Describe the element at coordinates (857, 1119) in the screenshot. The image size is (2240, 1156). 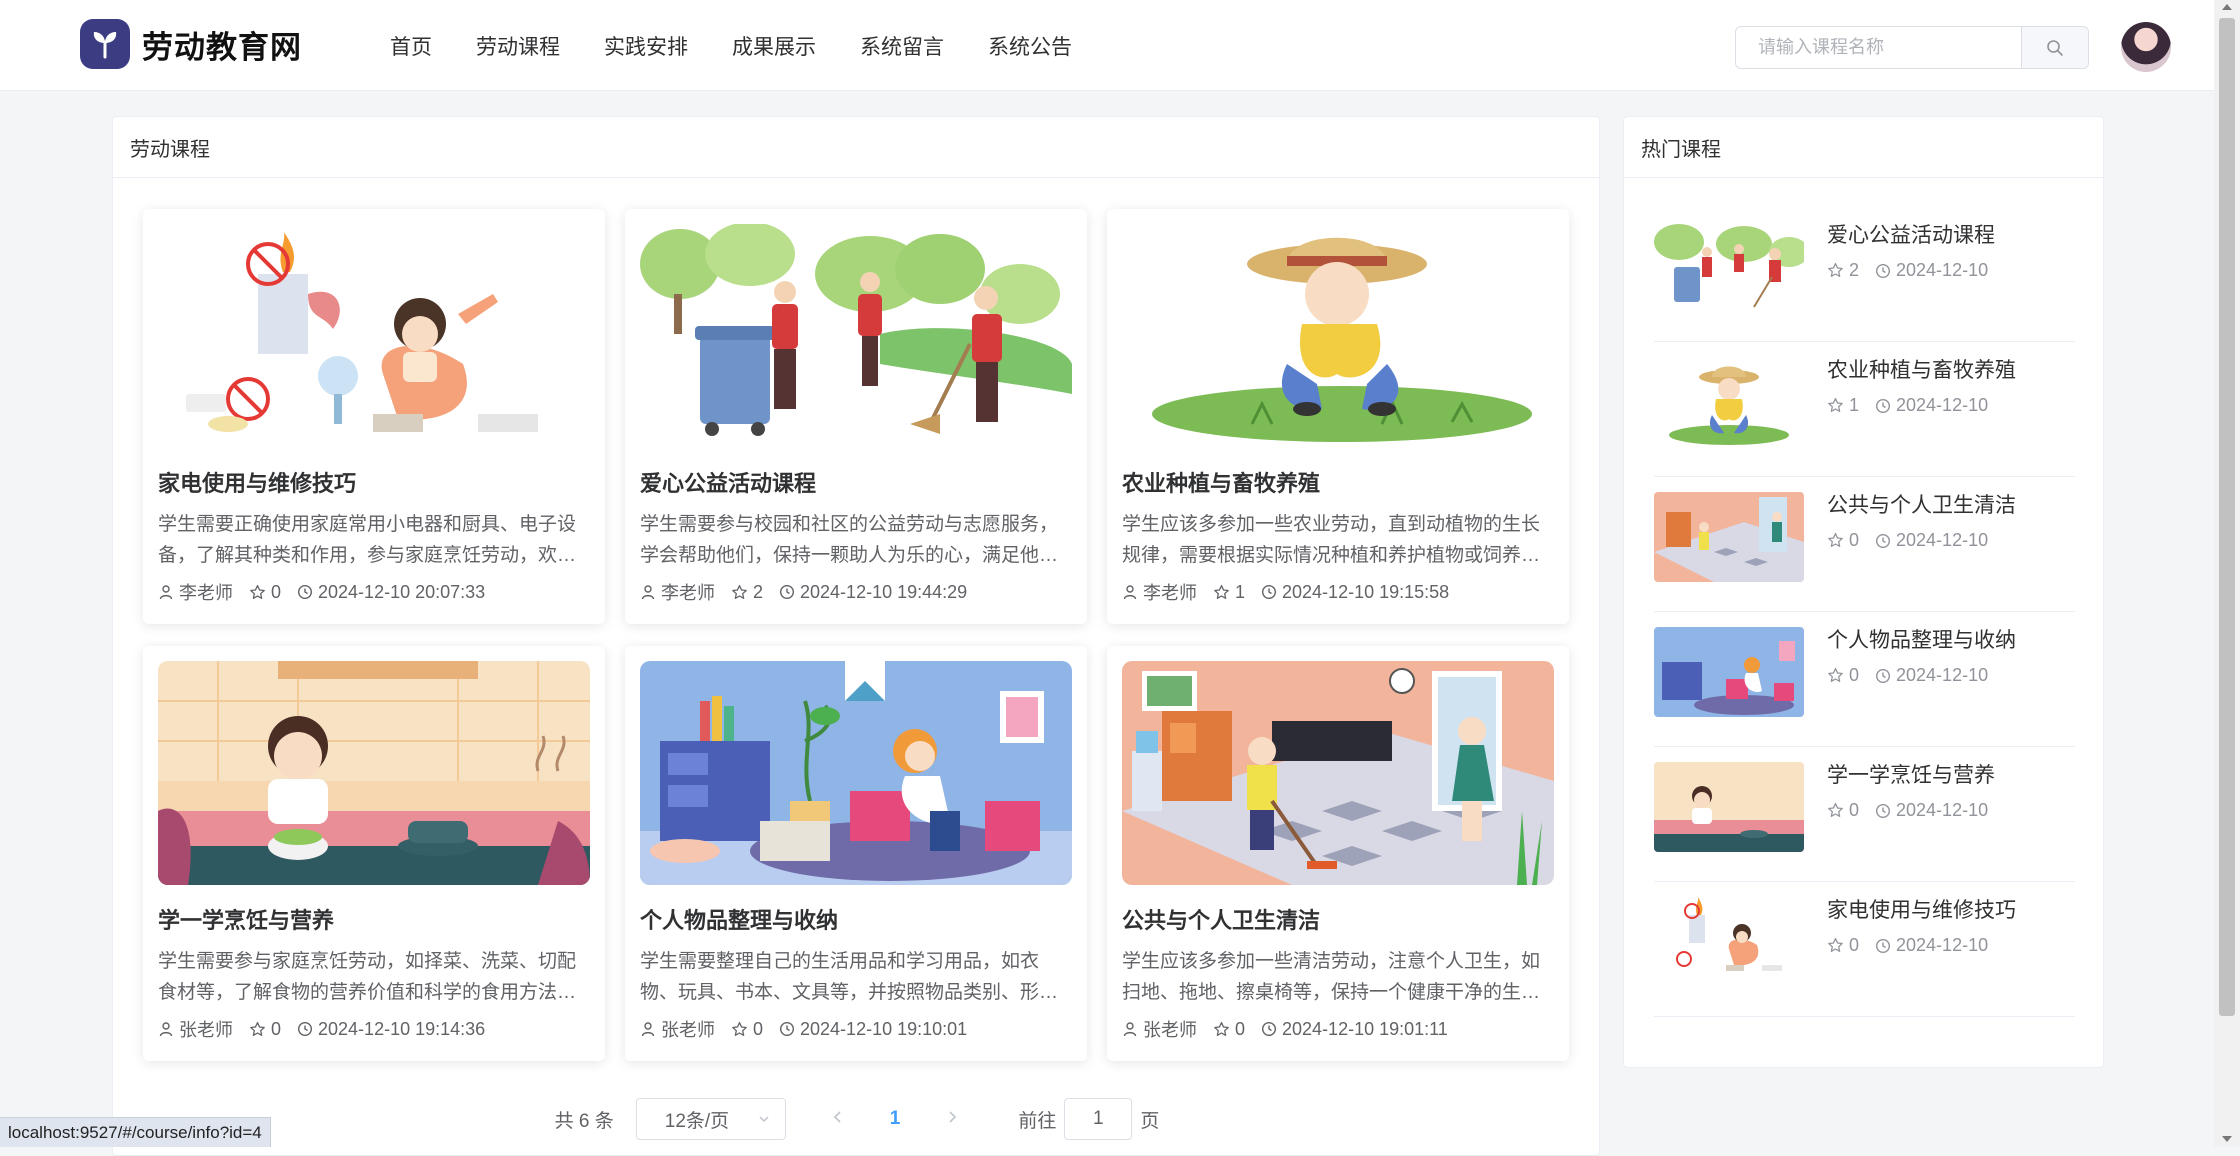
I see `pagination: 共 6 条 12条/页 1 前往 页` at that location.